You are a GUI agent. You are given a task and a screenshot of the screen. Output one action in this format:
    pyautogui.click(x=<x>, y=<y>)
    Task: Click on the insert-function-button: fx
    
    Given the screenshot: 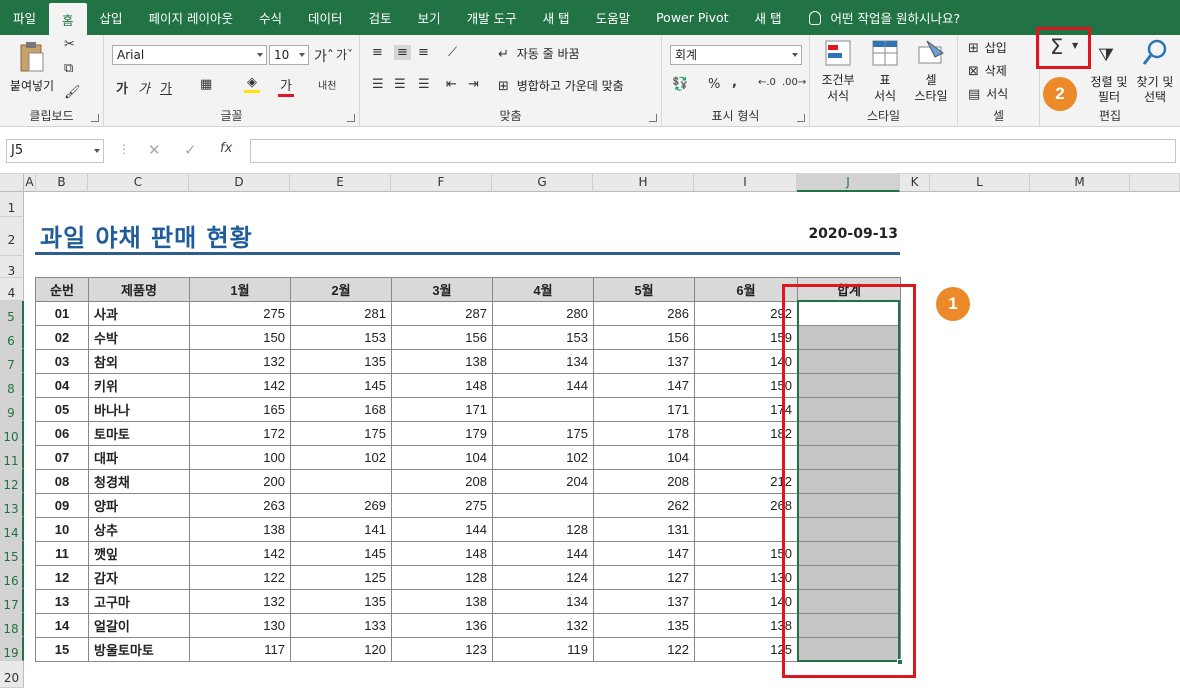 What is the action you would take?
    pyautogui.click(x=226, y=148)
    